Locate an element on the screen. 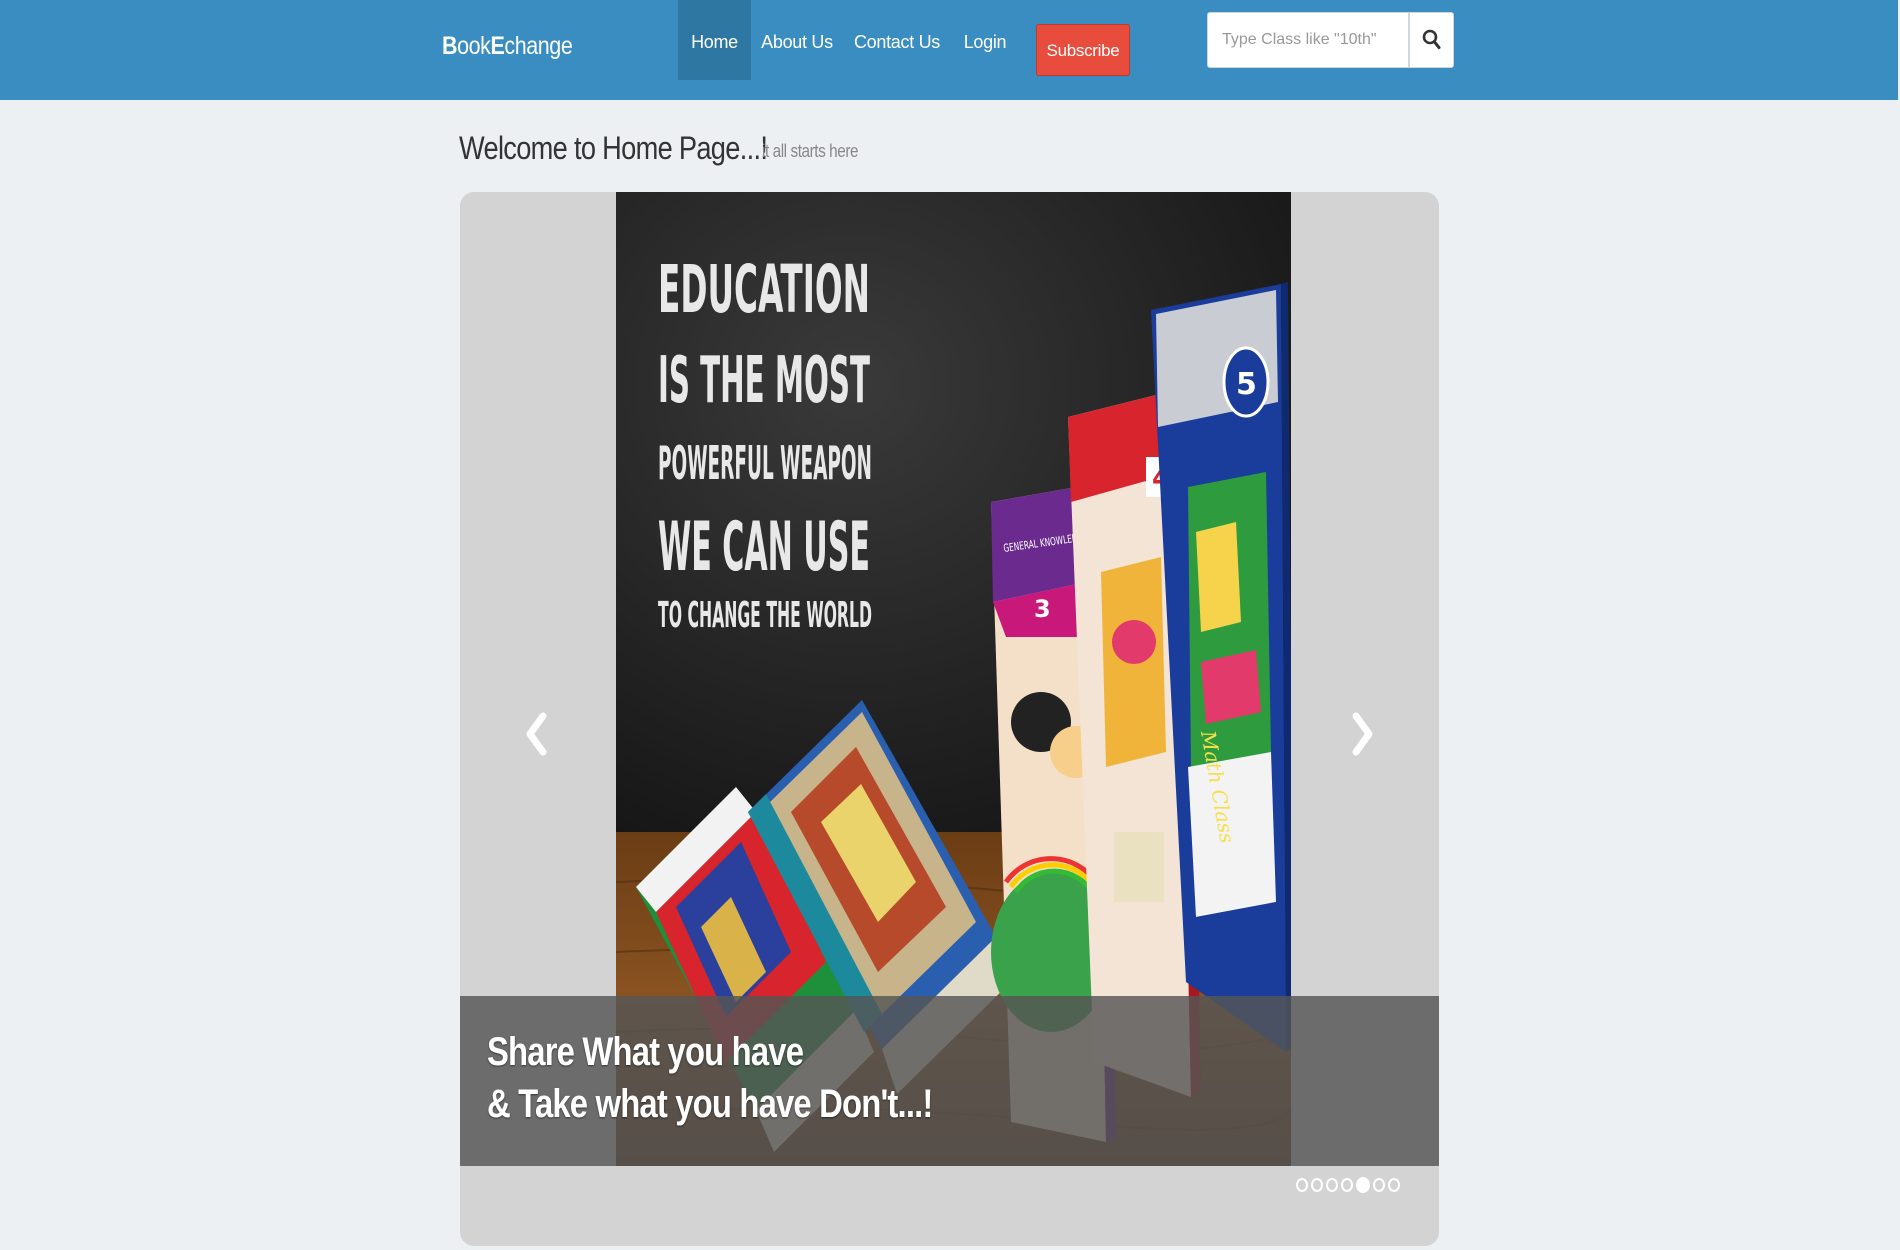  carousel-next-button is located at coordinates (1363, 734).